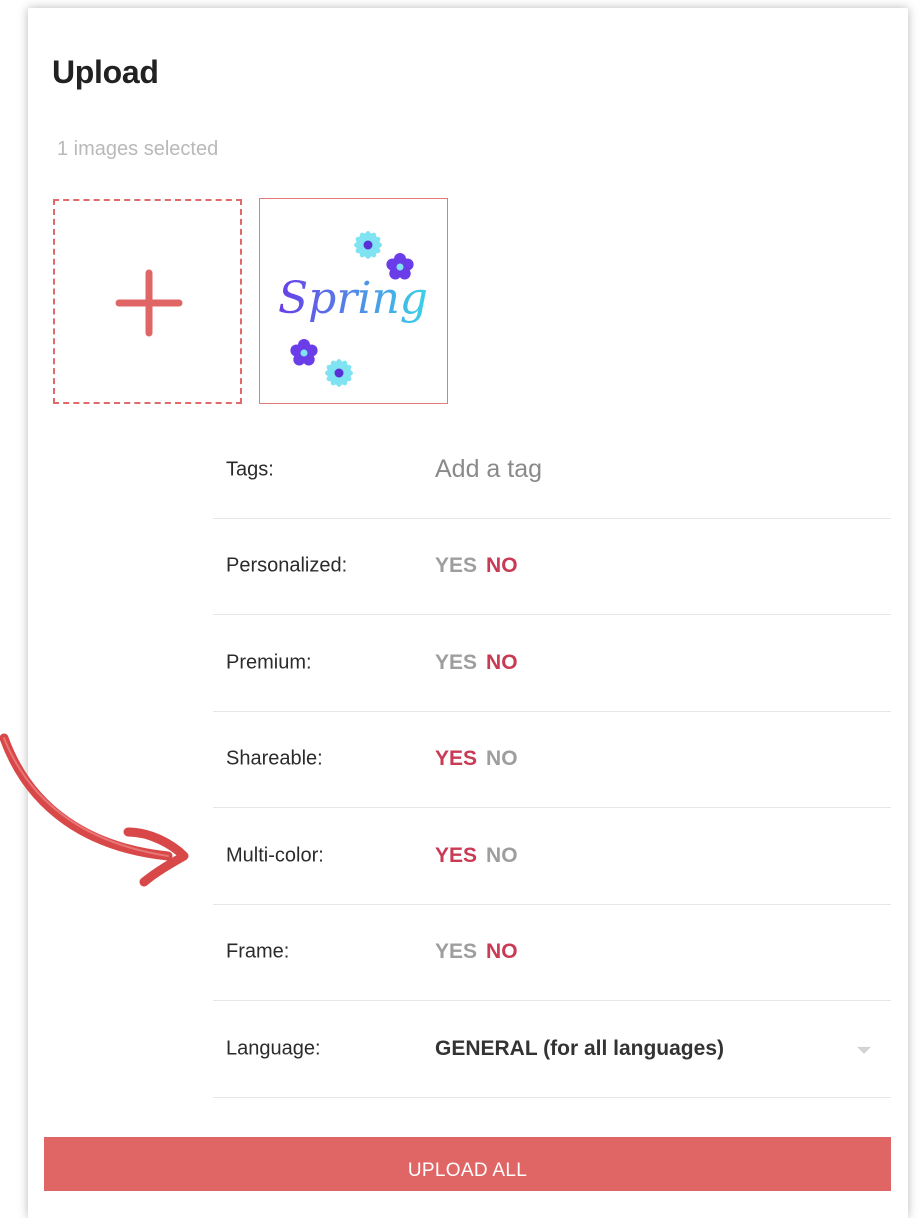 The image size is (923, 1218). I want to click on multicolor-no-option: NO, so click(502, 855).